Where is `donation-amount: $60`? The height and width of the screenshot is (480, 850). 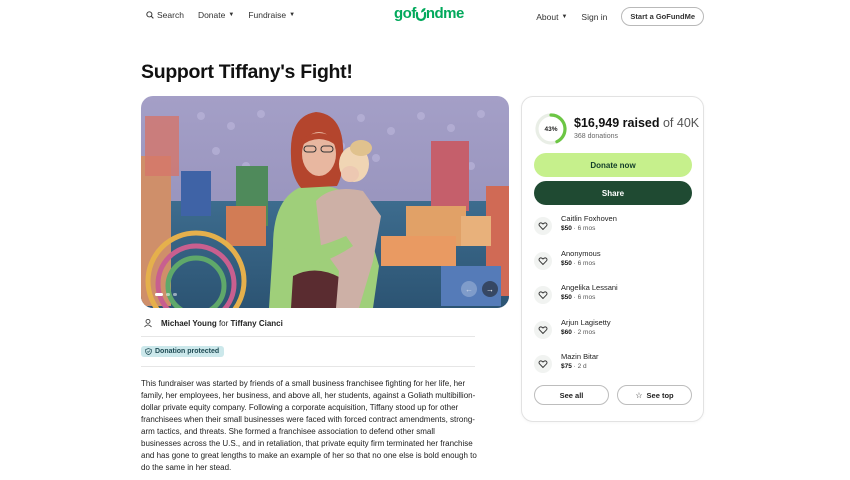 donation-amount: $60 is located at coordinates (566, 332).